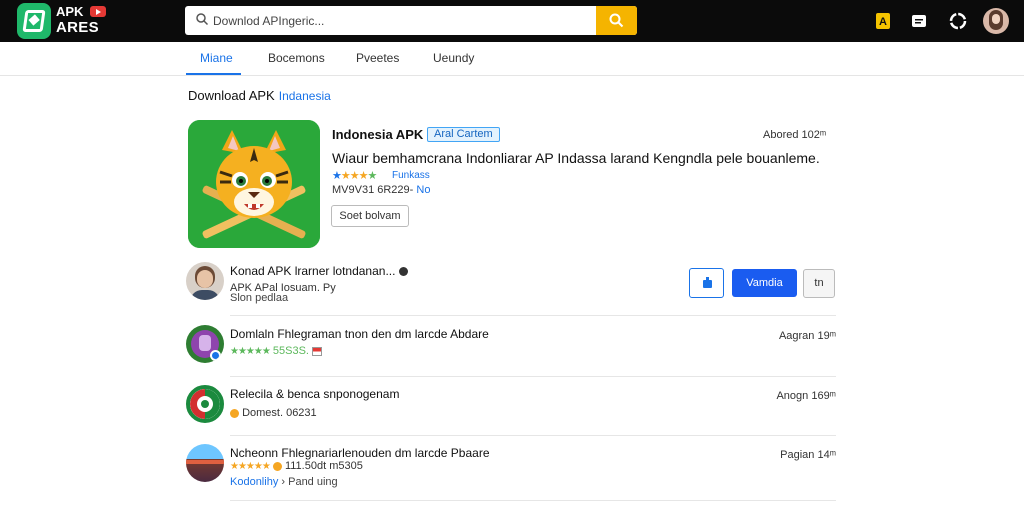  What do you see at coordinates (764, 283) in the screenshot?
I see `primary-action-button: Vamdia` at bounding box center [764, 283].